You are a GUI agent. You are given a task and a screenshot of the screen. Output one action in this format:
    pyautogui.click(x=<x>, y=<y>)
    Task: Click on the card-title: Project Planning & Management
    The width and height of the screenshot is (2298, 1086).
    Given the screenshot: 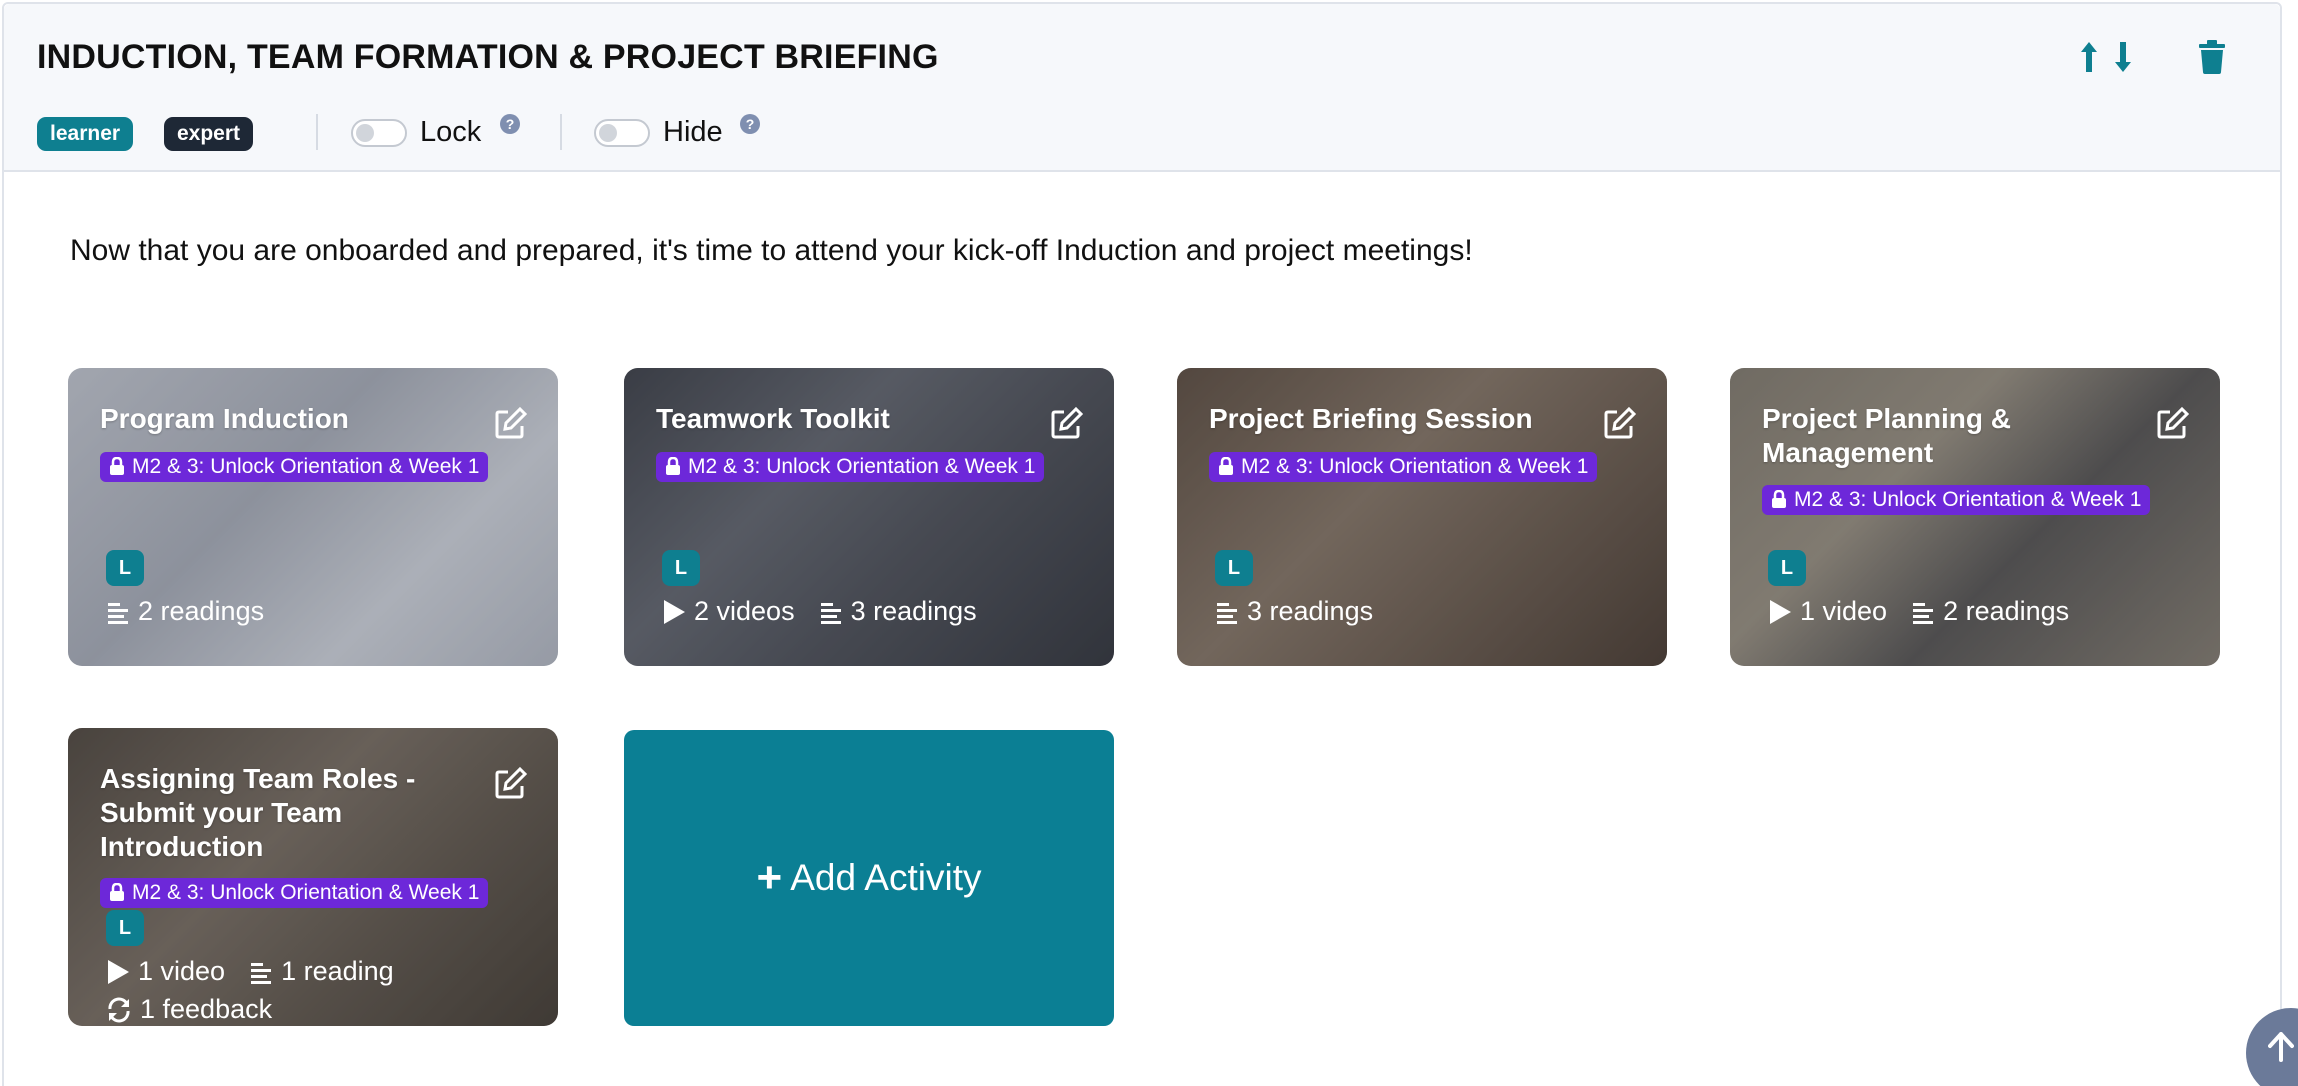 What is the action you would take?
    pyautogui.click(x=1886, y=435)
    